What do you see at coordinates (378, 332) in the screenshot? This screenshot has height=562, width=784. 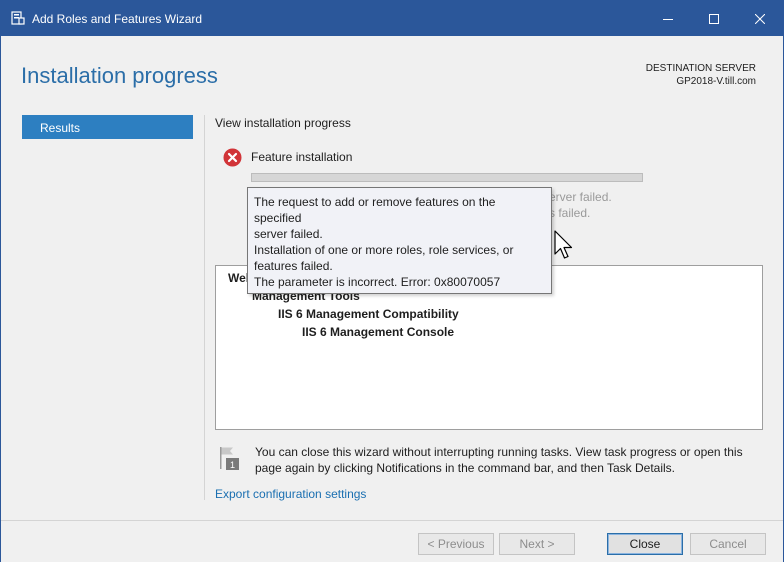 I see `list-item: IIS 6 Management Console` at bounding box center [378, 332].